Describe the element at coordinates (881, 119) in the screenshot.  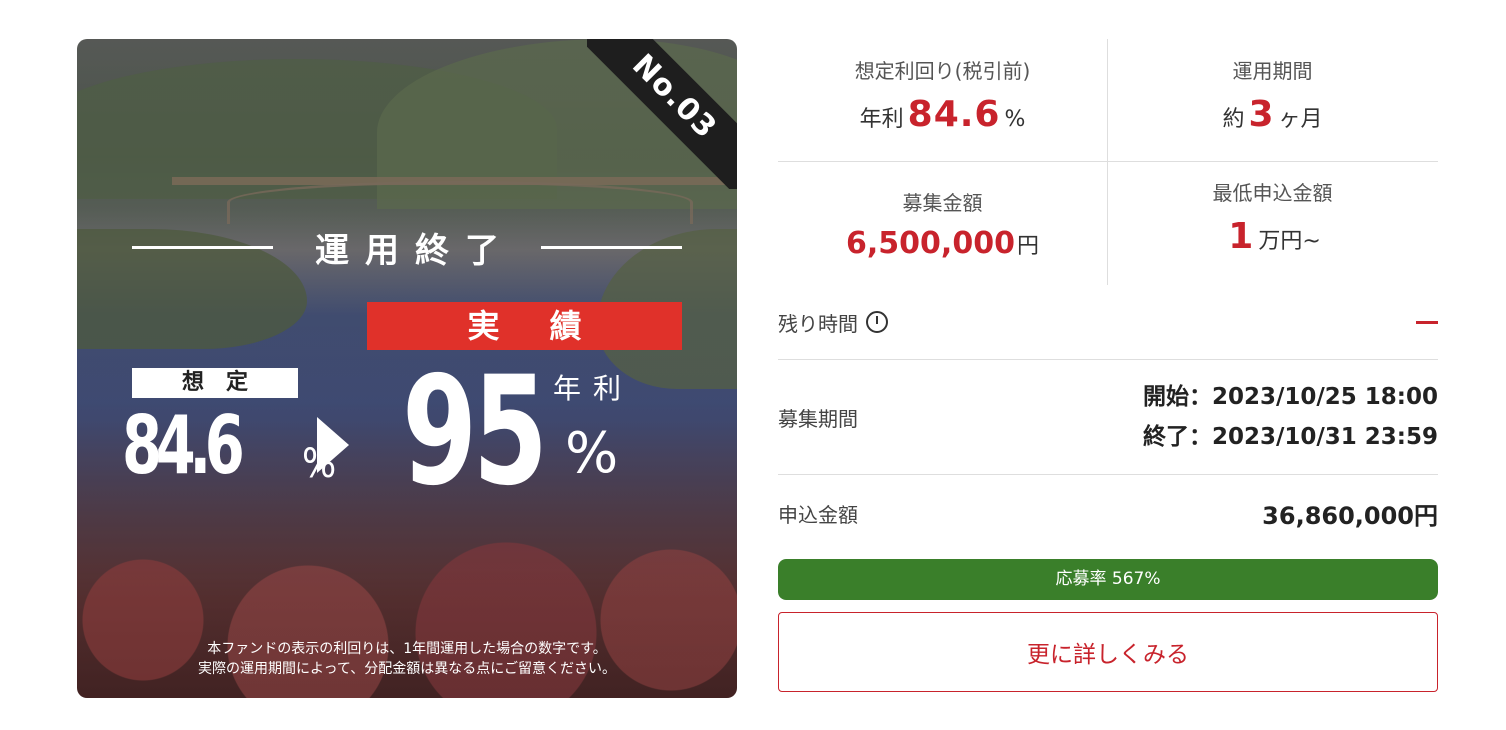
I see `yield-prefix: 年利` at that location.